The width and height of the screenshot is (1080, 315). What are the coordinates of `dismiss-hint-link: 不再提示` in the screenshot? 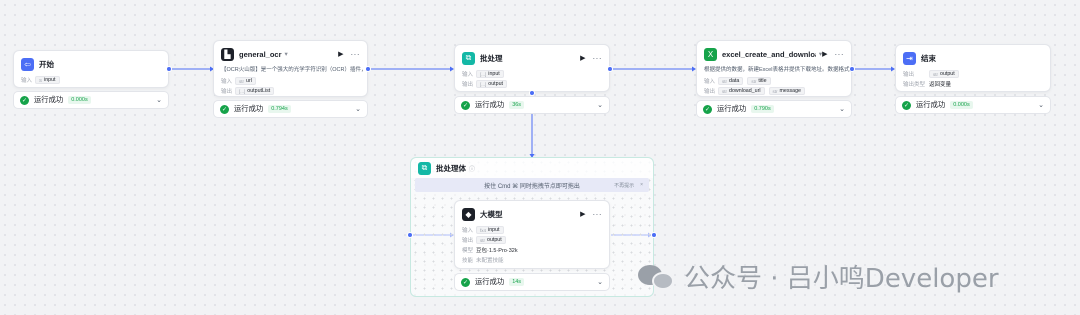 It's located at (624, 185).